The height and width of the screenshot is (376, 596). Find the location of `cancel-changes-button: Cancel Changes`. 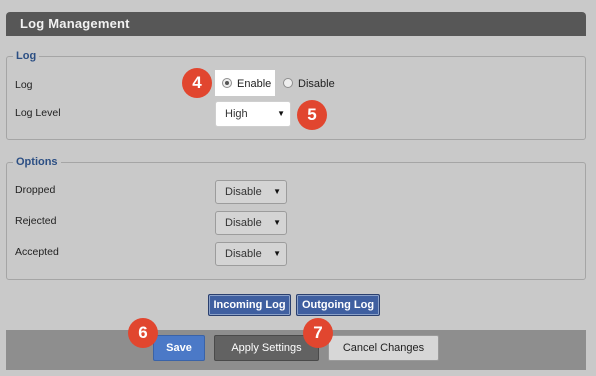

cancel-changes-button: Cancel Changes is located at coordinates (383, 348).